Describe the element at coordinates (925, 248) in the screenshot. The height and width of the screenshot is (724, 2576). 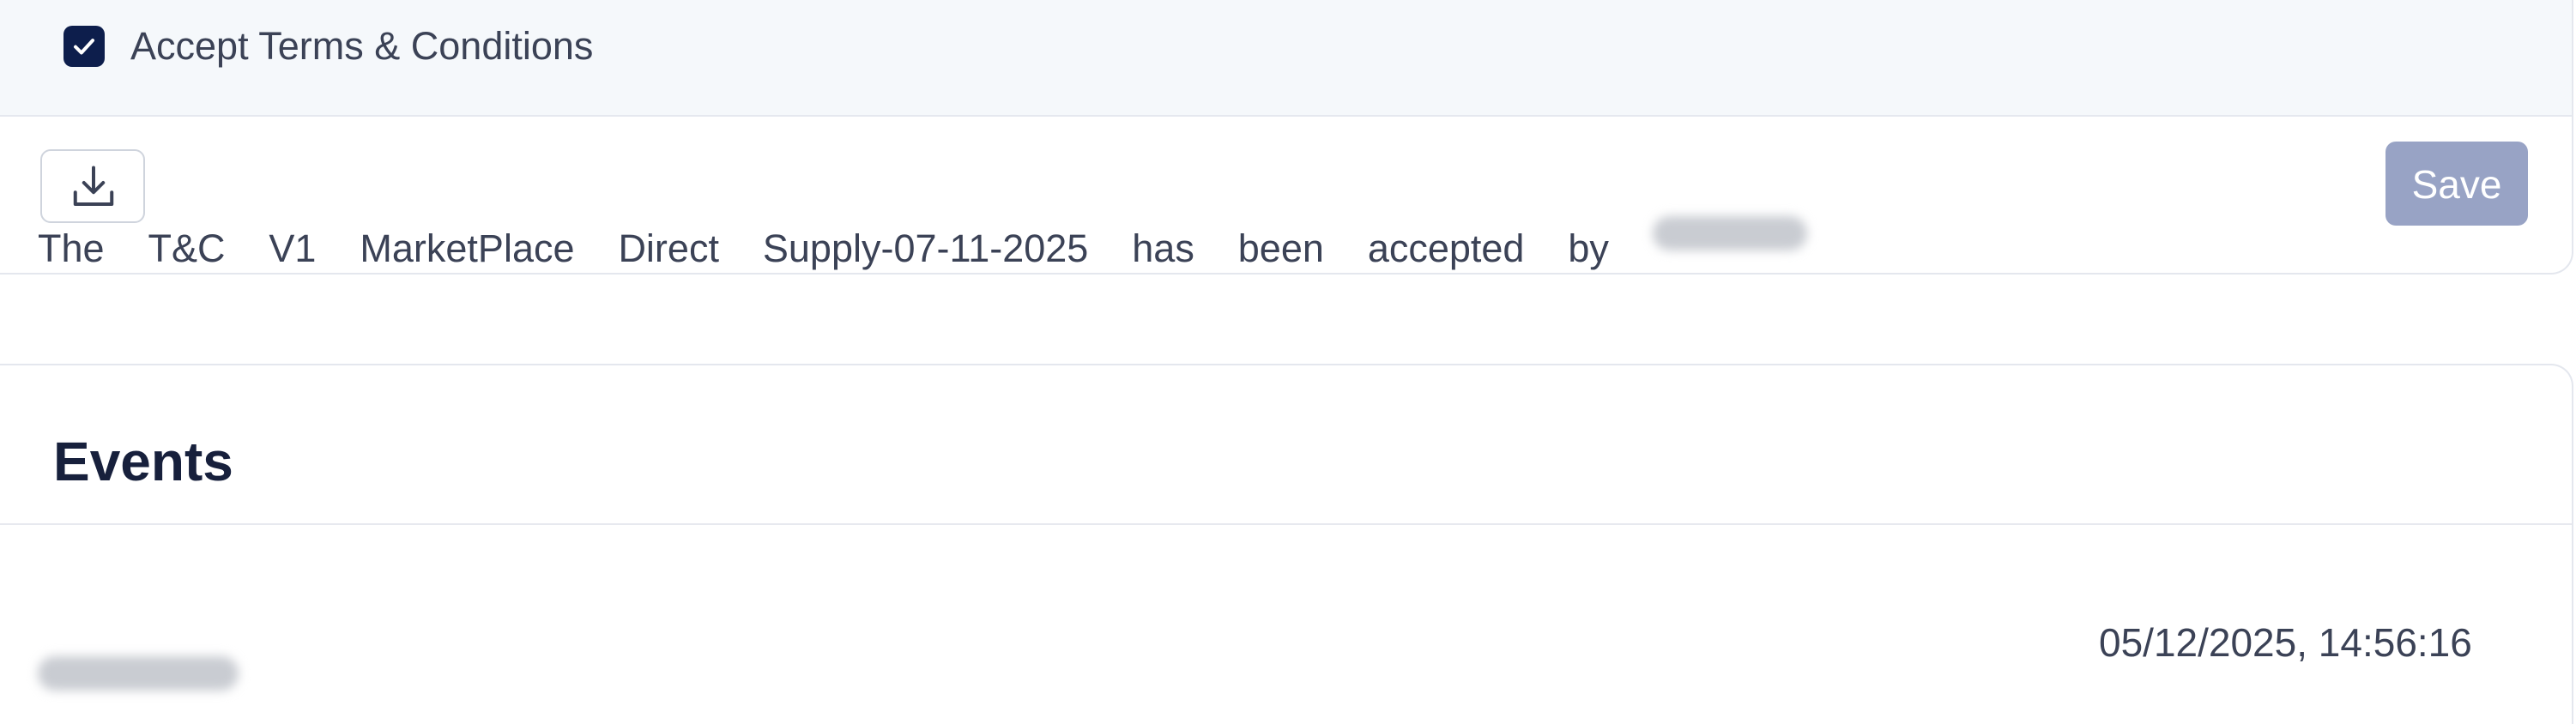
I see `event-word: Supply-07-11-2025` at that location.